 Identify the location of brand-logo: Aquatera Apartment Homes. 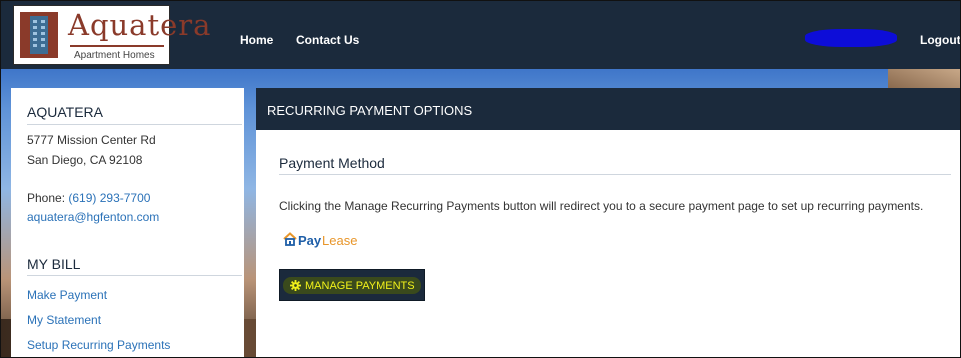
(111, 35).